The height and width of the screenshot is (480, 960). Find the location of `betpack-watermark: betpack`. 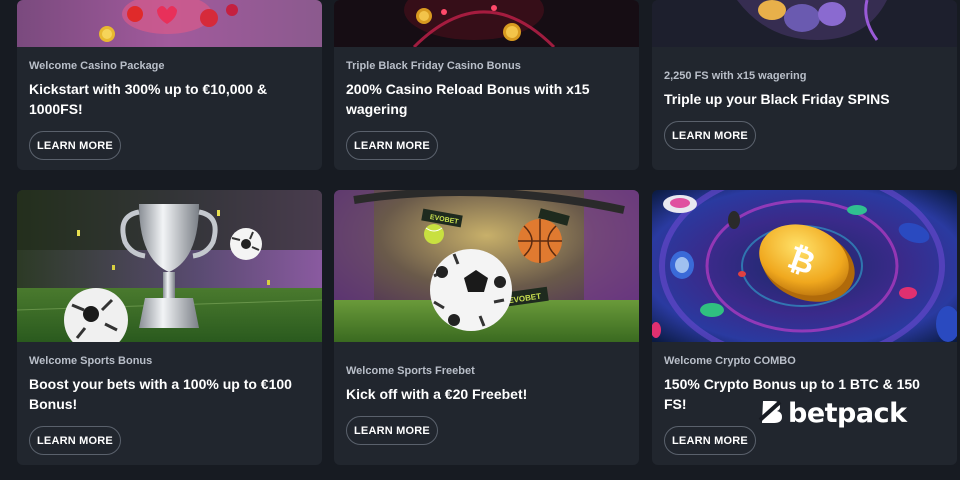

betpack-watermark: betpack is located at coordinates (832, 413).